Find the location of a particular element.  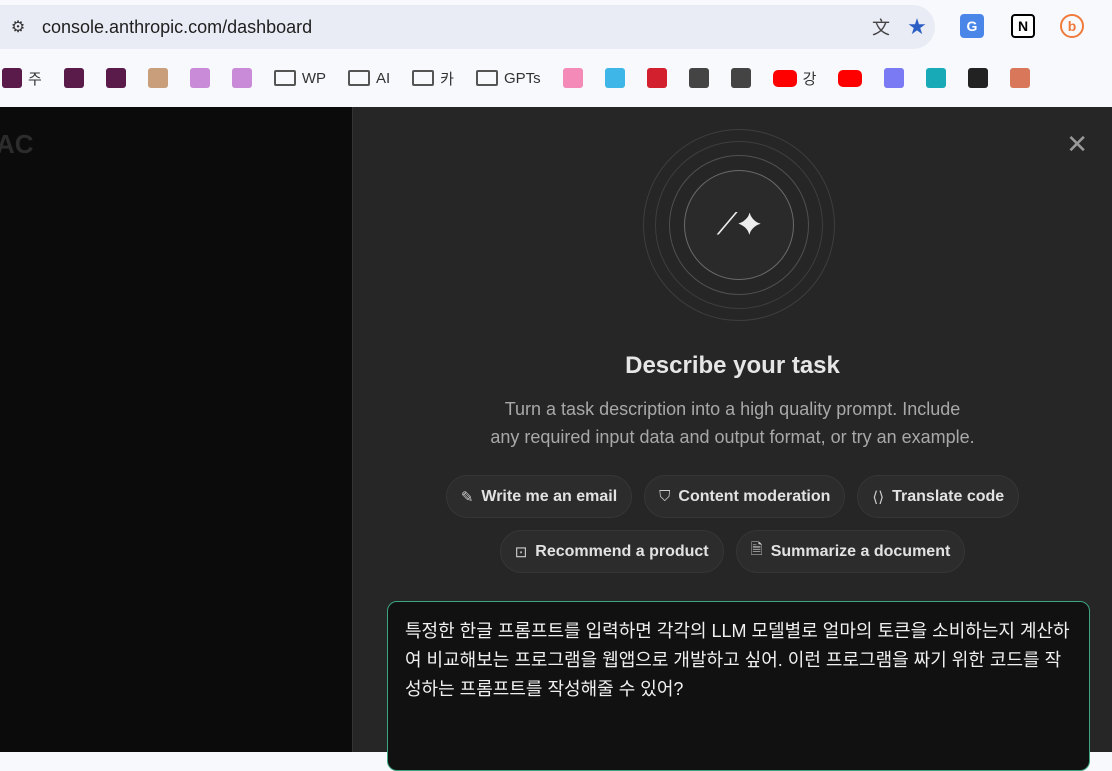

example-icon: ⛉ is located at coordinates (665, 496).